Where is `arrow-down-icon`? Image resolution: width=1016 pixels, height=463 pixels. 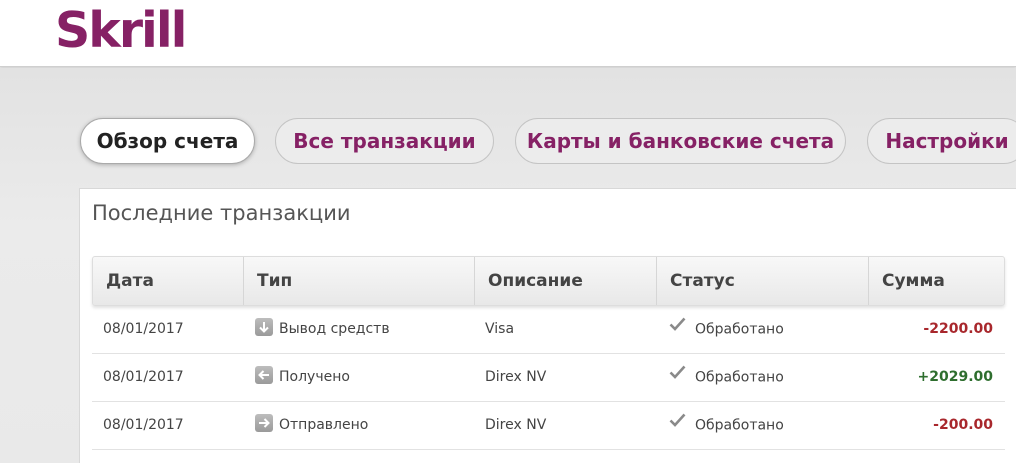
arrow-down-icon is located at coordinates (264, 327).